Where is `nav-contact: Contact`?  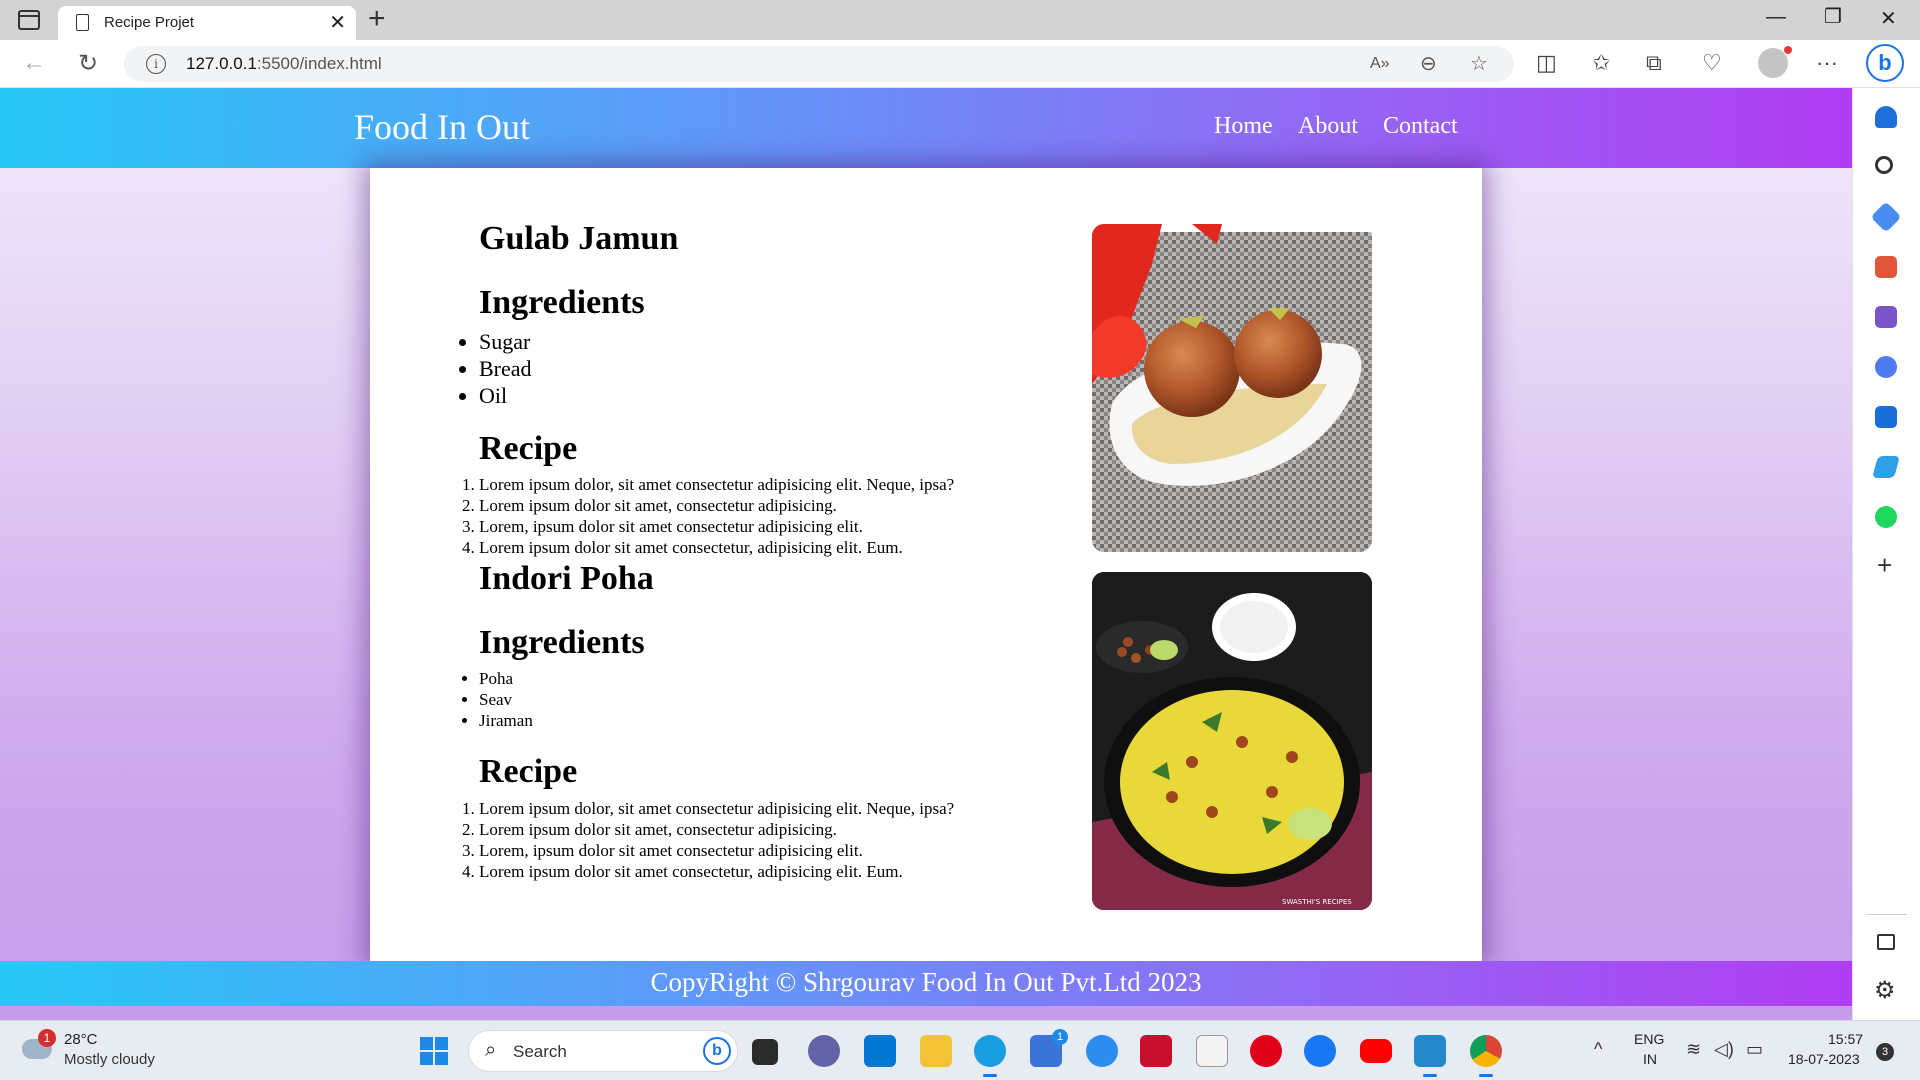
nav-contact: Contact is located at coordinates (1420, 126).